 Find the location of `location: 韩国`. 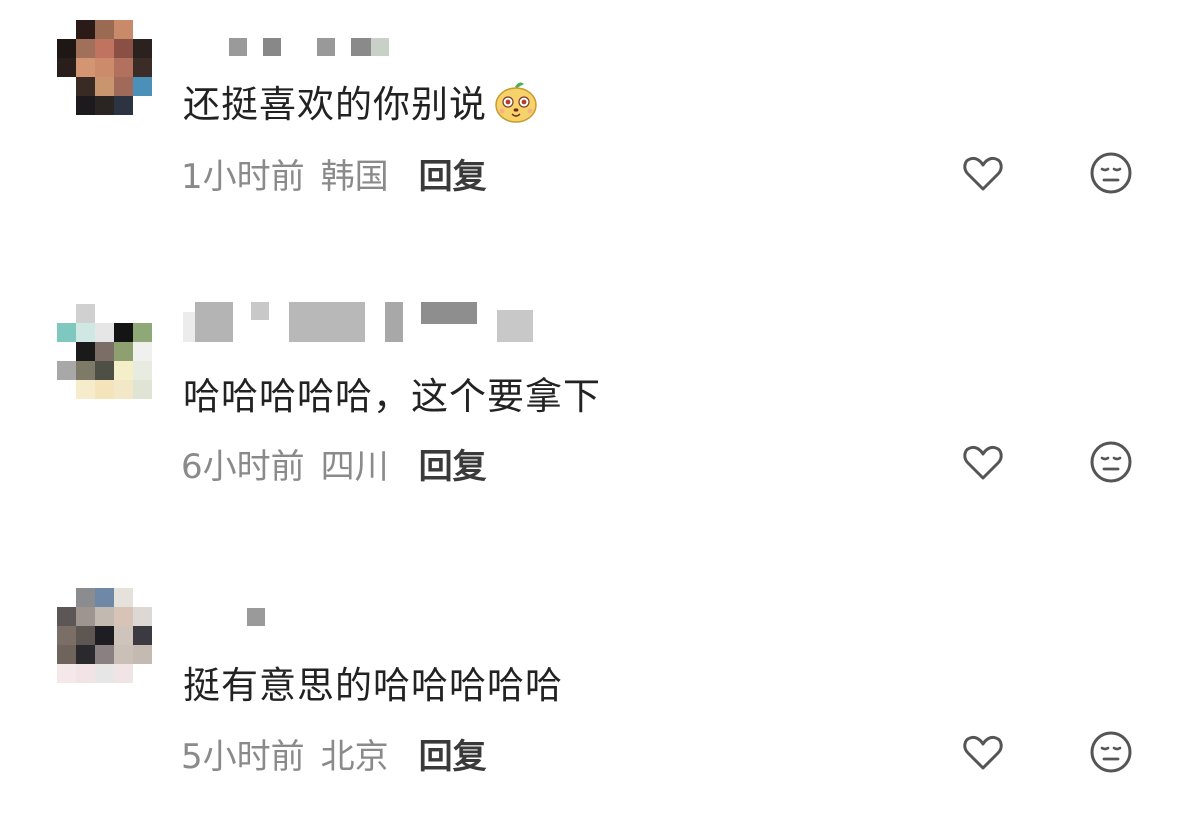

location: 韩国 is located at coordinates (354, 176).